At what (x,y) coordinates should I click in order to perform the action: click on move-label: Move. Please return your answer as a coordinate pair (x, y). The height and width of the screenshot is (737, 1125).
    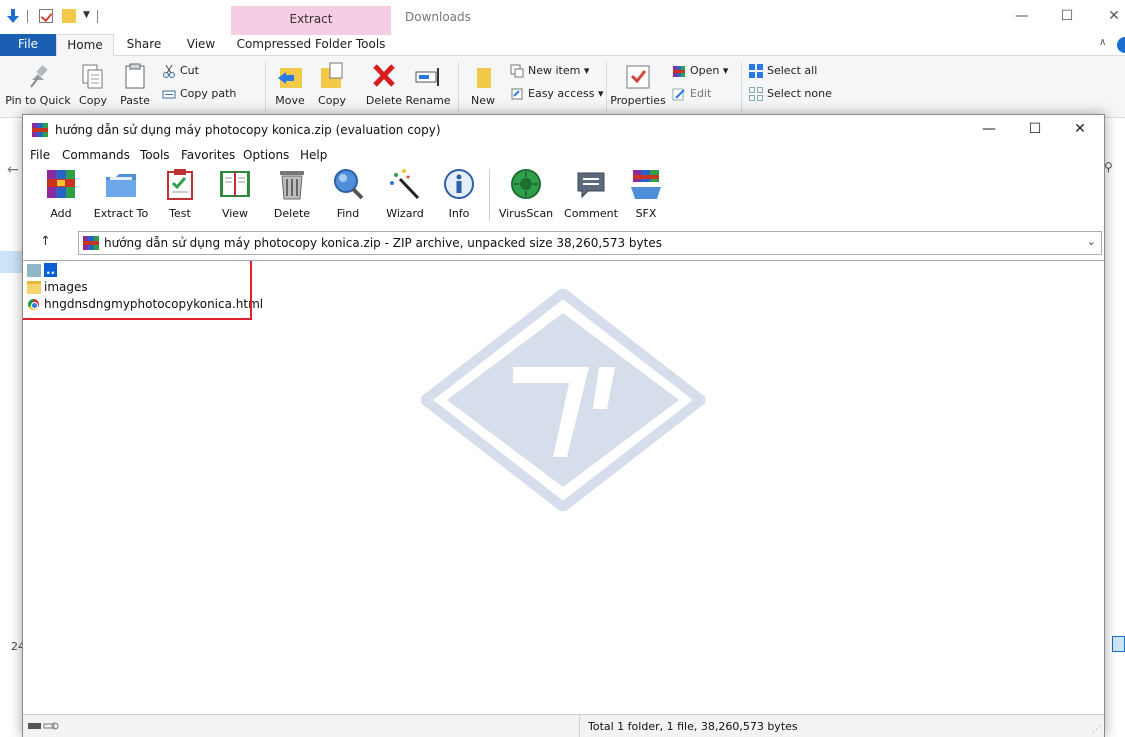
    Looking at the image, I should click on (290, 100).